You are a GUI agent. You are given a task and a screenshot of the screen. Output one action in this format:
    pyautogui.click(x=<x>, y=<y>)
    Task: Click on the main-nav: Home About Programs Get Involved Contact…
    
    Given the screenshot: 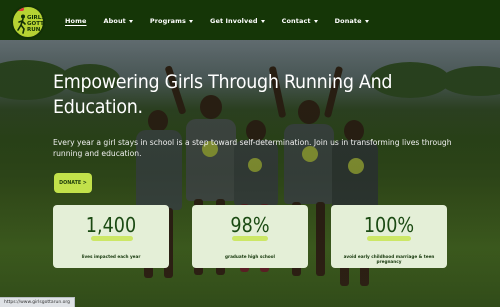 What is the action you would take?
    pyautogui.click(x=225, y=21)
    